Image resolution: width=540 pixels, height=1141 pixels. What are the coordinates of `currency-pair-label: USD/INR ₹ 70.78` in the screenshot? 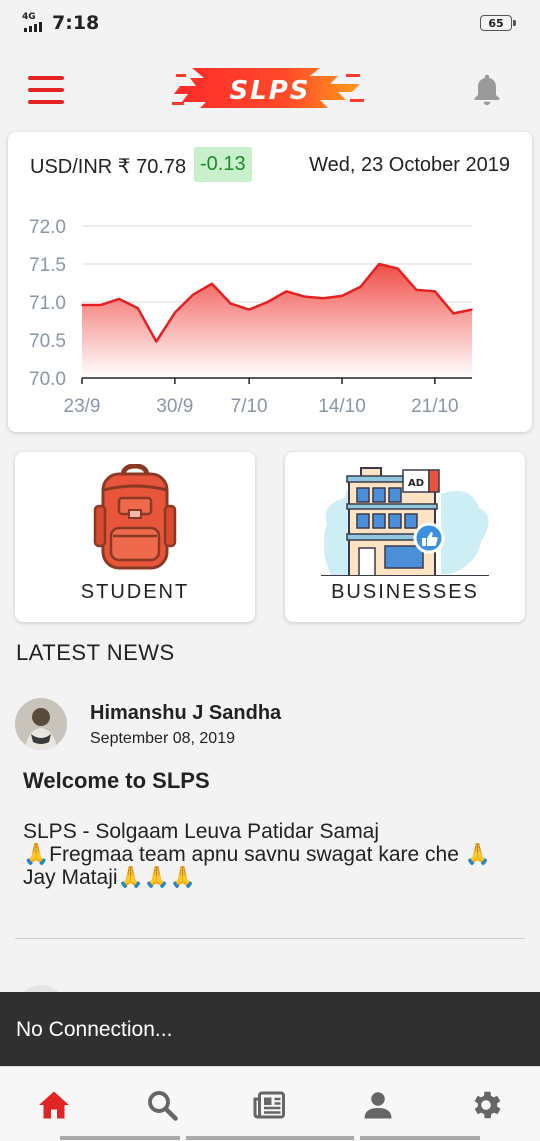 It's located at (108, 167).